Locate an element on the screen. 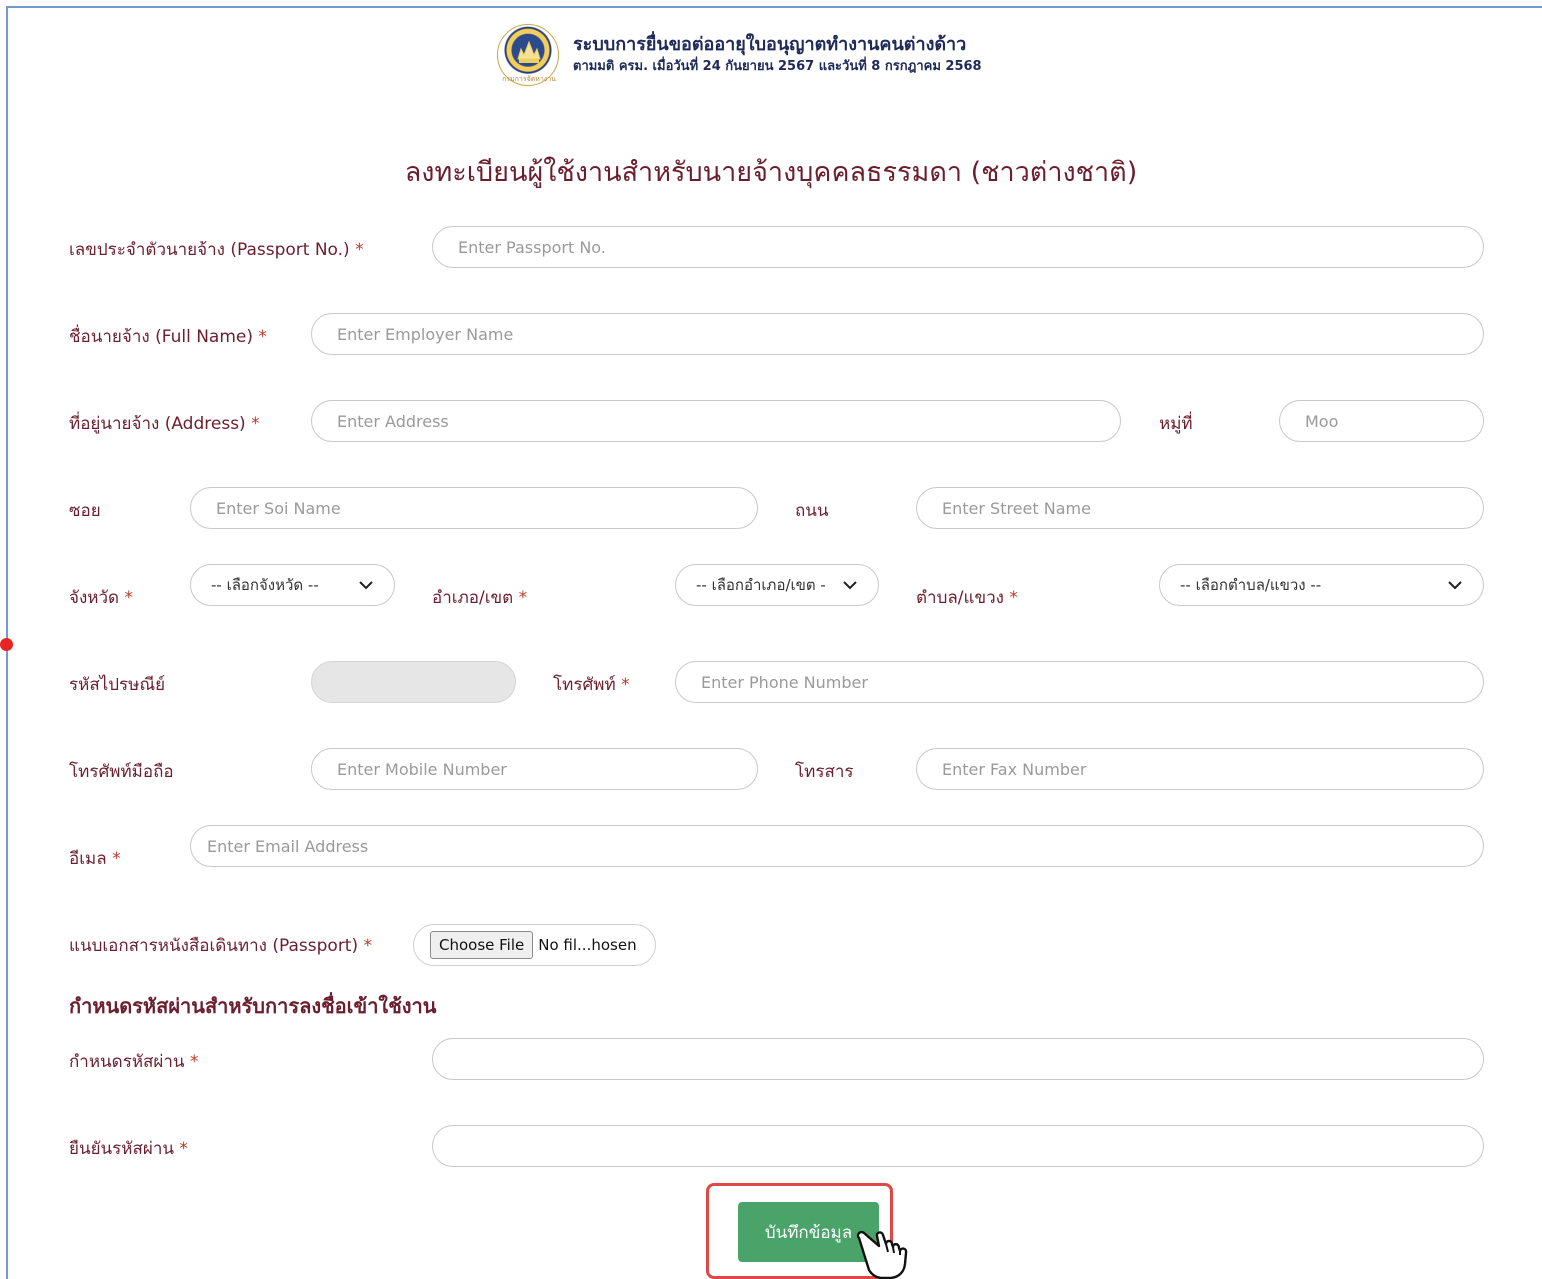  province-selected-value: -- เลือกจังหวัด -- is located at coordinates (265, 585).